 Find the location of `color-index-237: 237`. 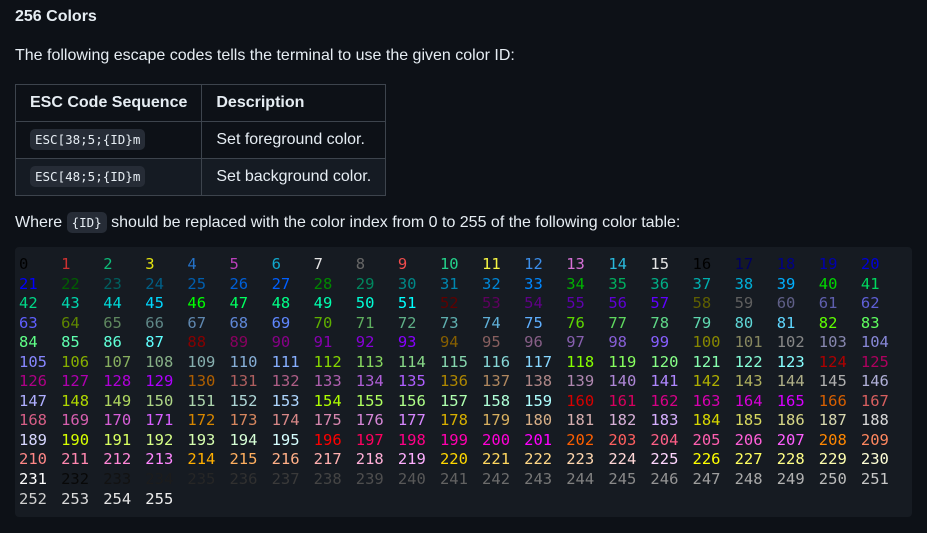

color-index-237: 237 is located at coordinates (285, 479).